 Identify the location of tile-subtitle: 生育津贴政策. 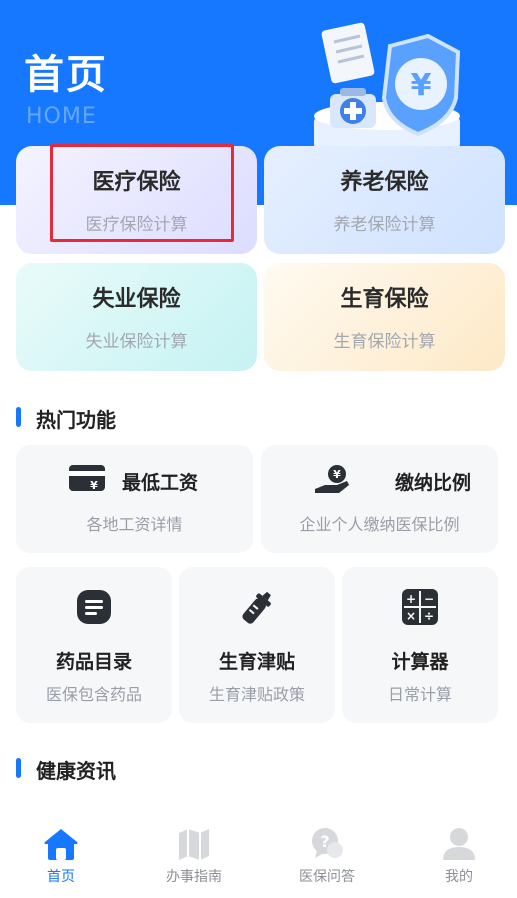
(256, 694).